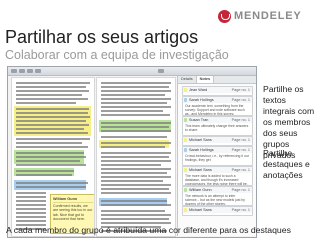 The image size is (320, 240). Describe the element at coordinates (217, 80) in the screenshot. I see `panel-tabs: Details Notes` at that location.